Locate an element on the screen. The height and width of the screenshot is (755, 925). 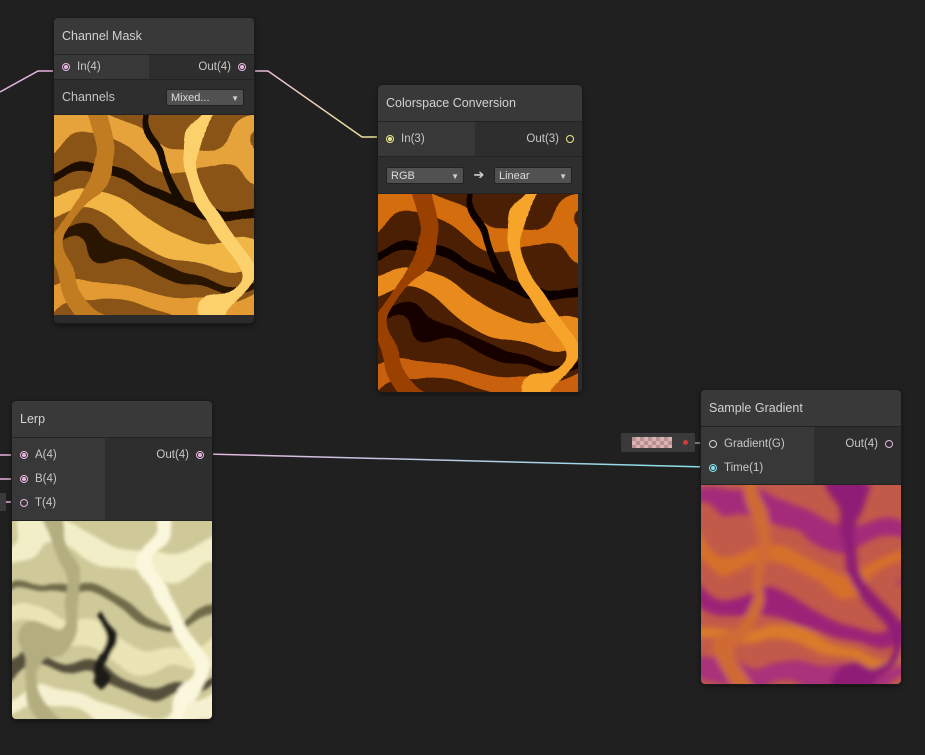
wire-into-channel-mask is located at coordinates (30, 81).